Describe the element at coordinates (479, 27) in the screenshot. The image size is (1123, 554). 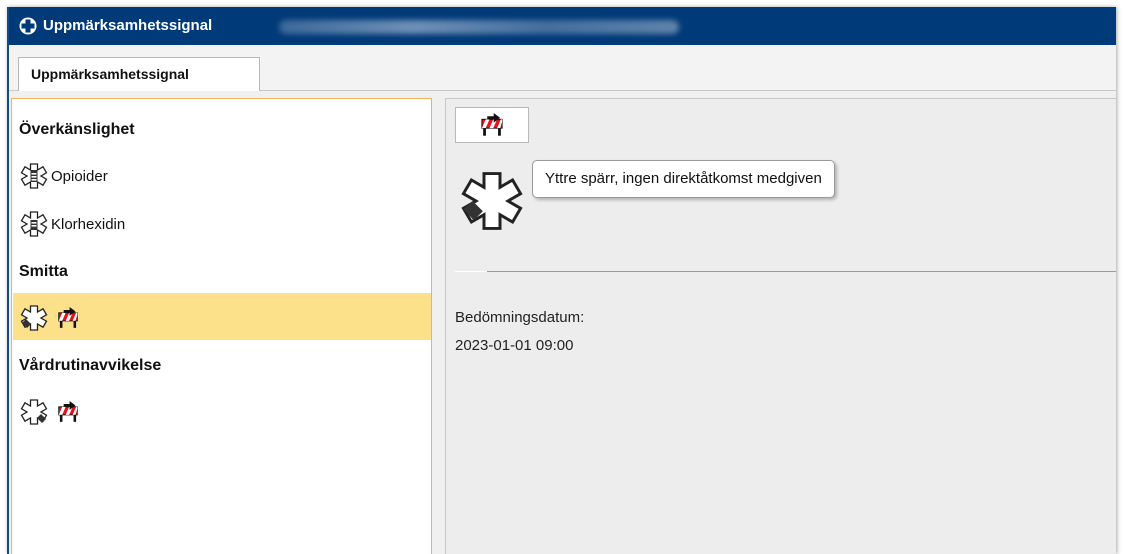
I see `redacted-patient-info` at that location.